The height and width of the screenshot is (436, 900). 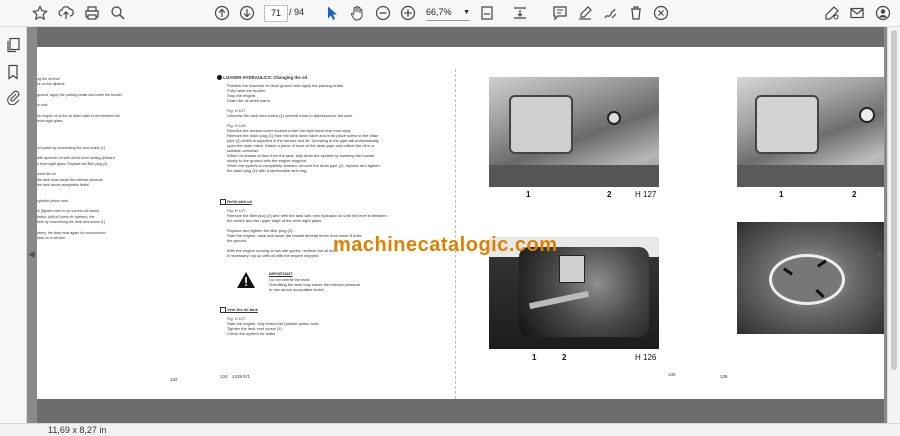 What do you see at coordinates (466, 12) in the screenshot?
I see `chevron-down-icon: ▼` at bounding box center [466, 12].